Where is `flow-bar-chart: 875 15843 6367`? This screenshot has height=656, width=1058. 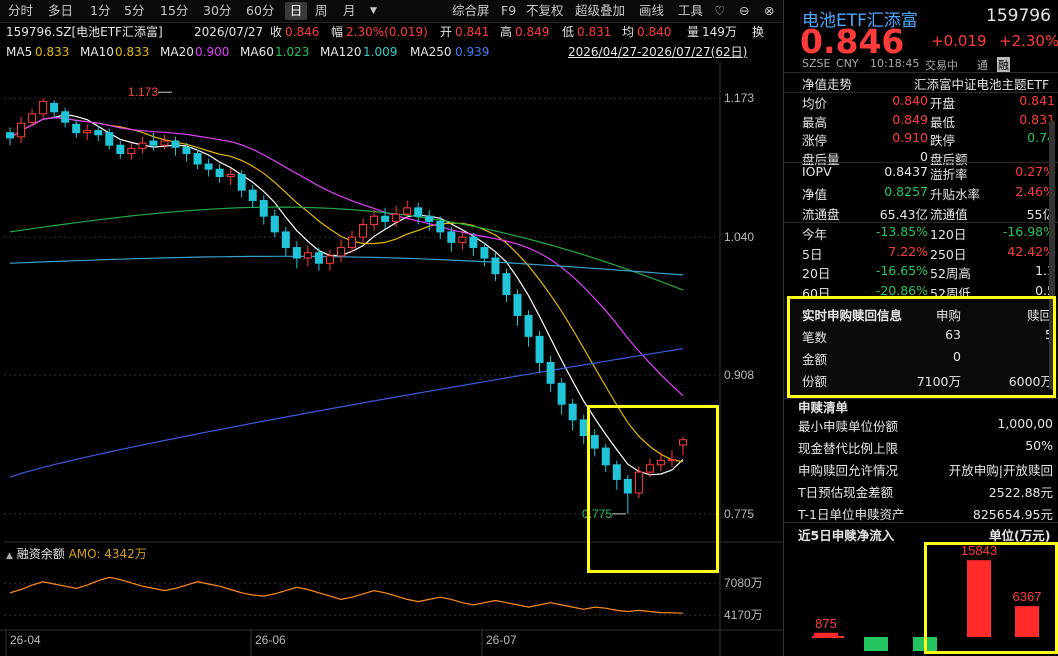 flow-bar-chart: 875 15843 6367 is located at coordinates (926, 598).